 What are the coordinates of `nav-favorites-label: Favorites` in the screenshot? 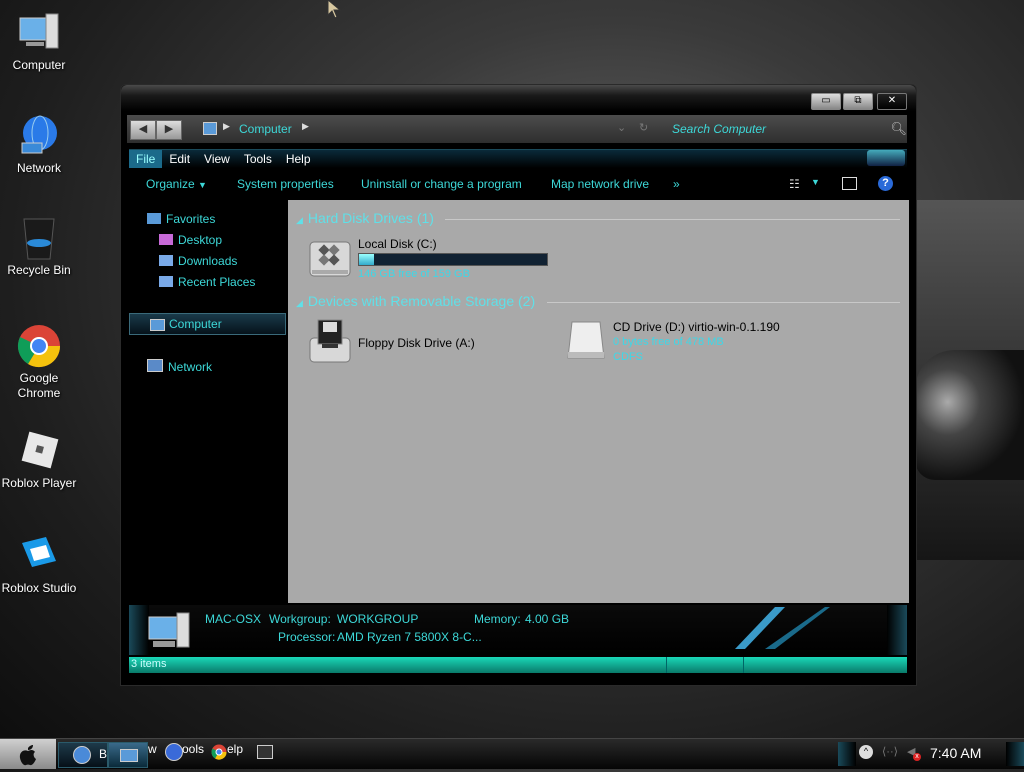 It's located at (191, 219).